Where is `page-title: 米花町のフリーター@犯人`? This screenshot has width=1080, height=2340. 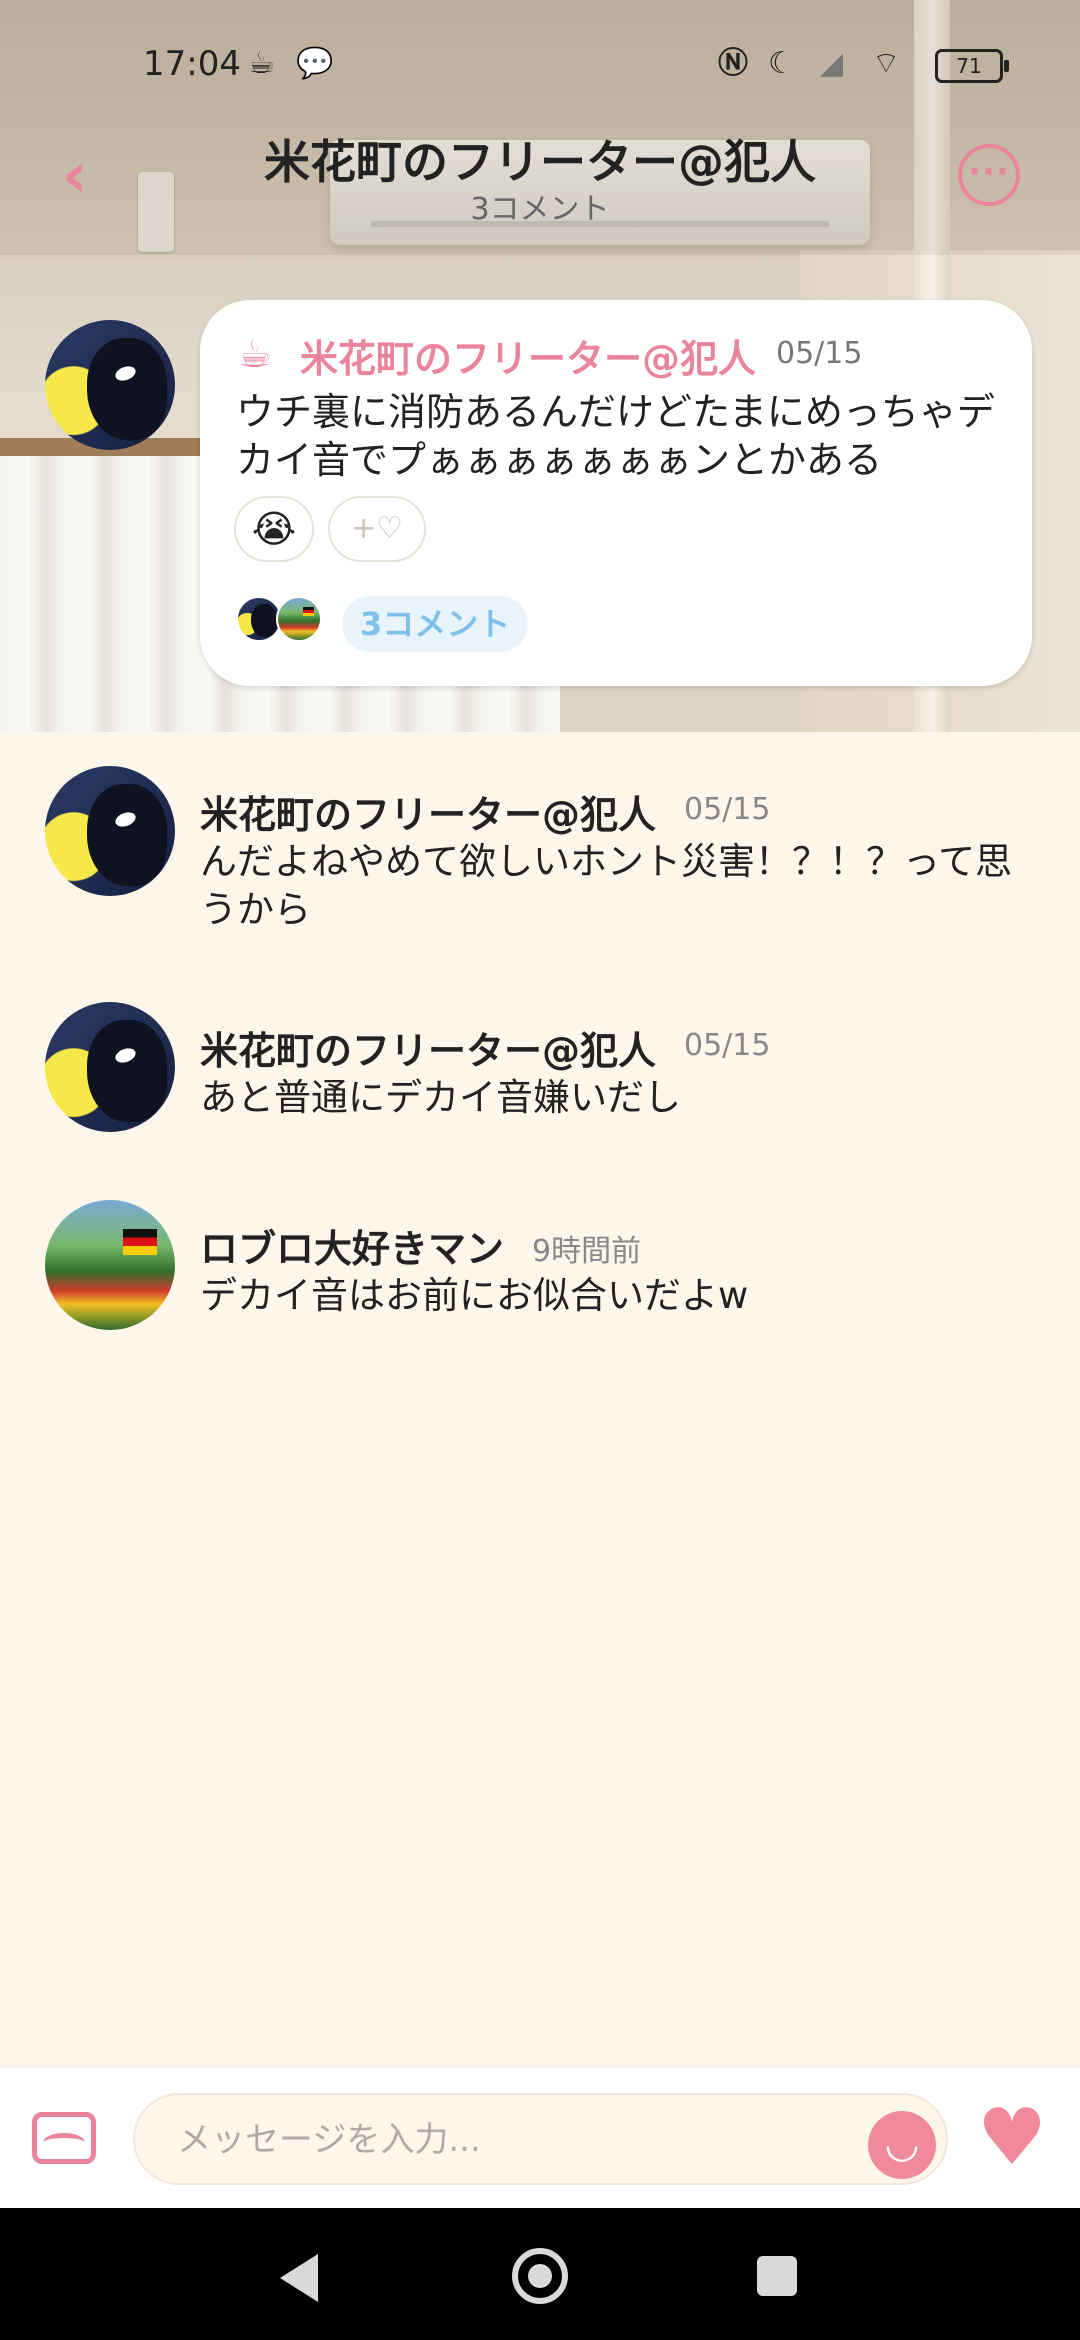
page-title: 米花町のフリーター@犯人 is located at coordinates (540, 162).